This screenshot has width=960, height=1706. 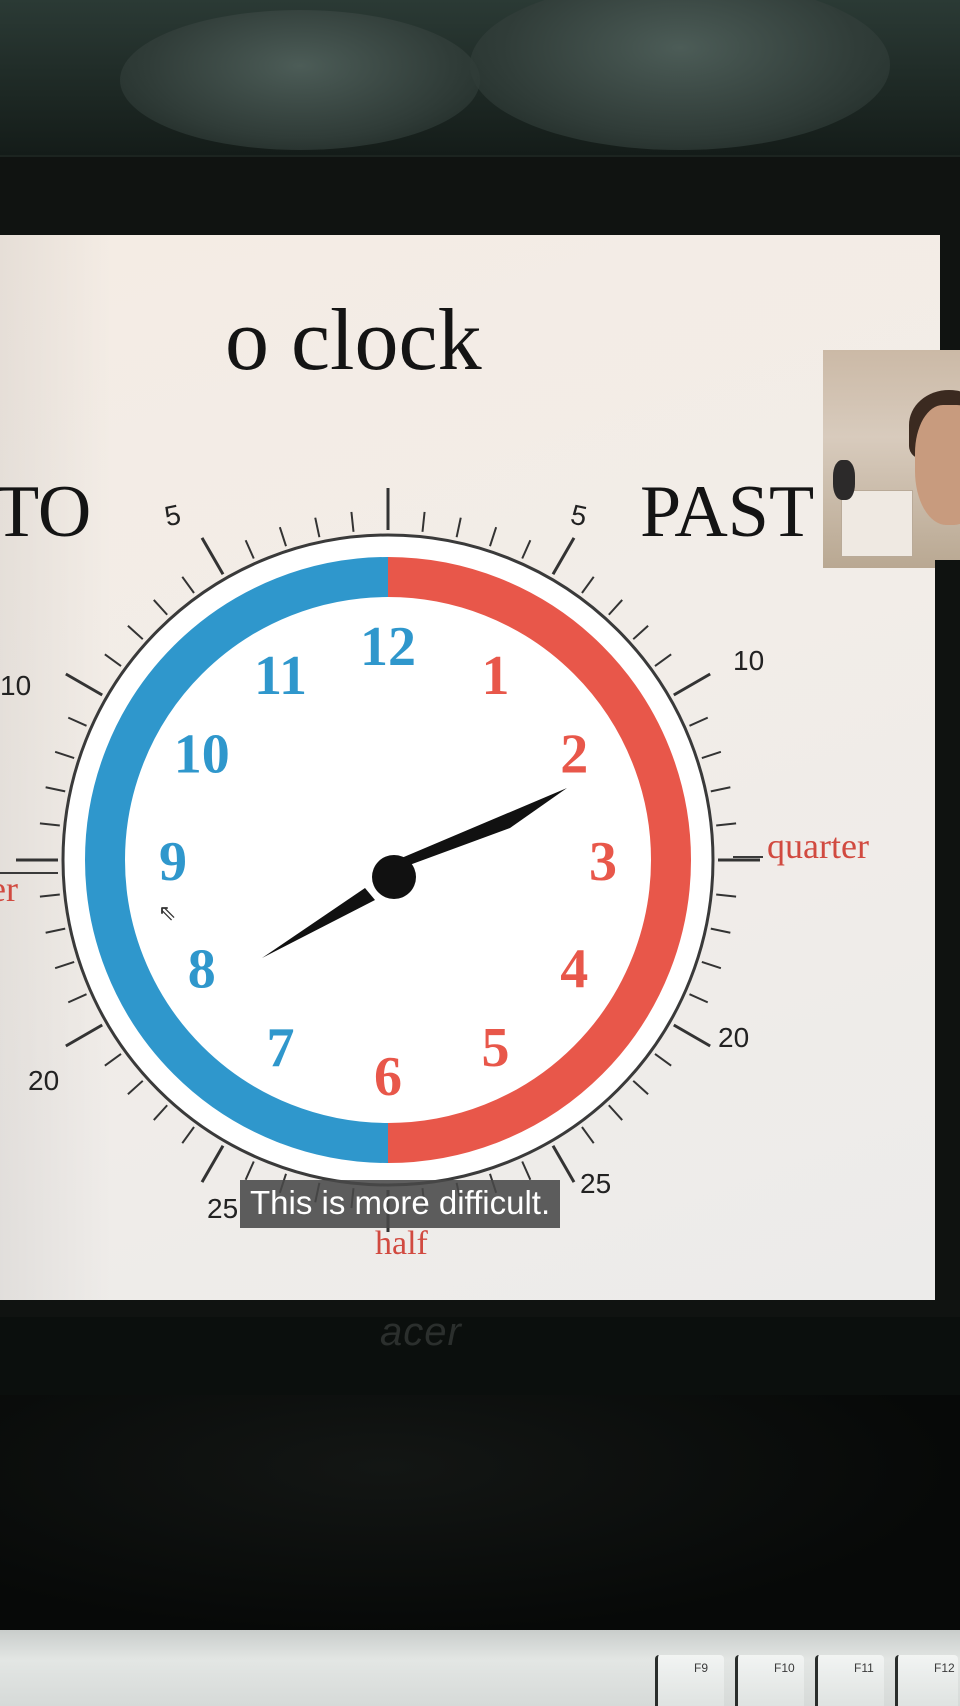 What do you see at coordinates (480, 1515) in the screenshot?
I see `desk-surface` at bounding box center [480, 1515].